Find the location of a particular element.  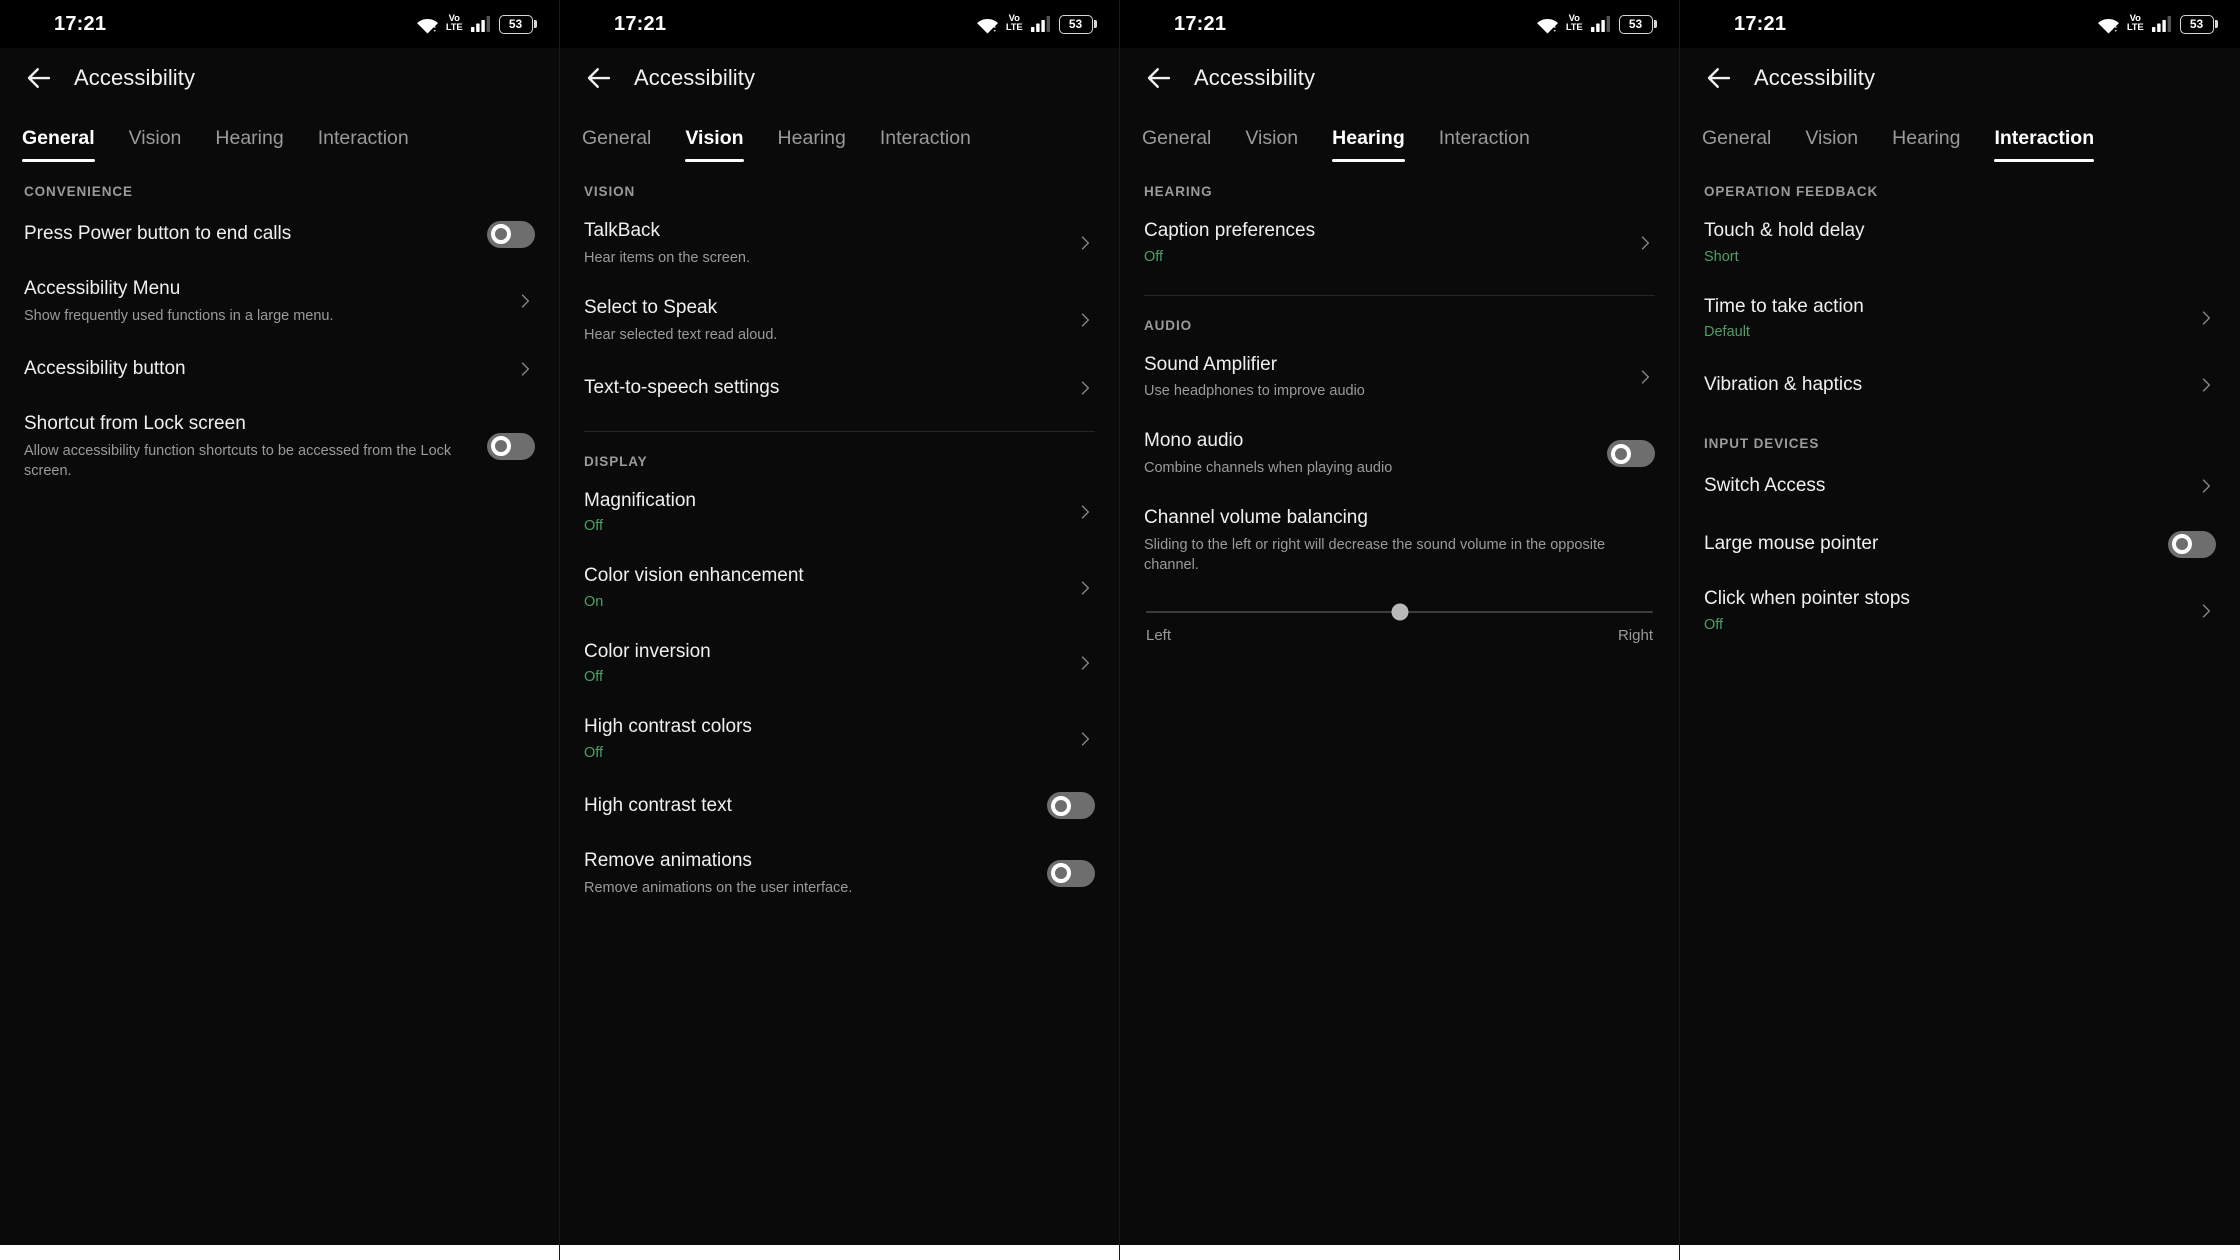

list-item-text: Large mouse pointer is located at coordinates (1936, 544).